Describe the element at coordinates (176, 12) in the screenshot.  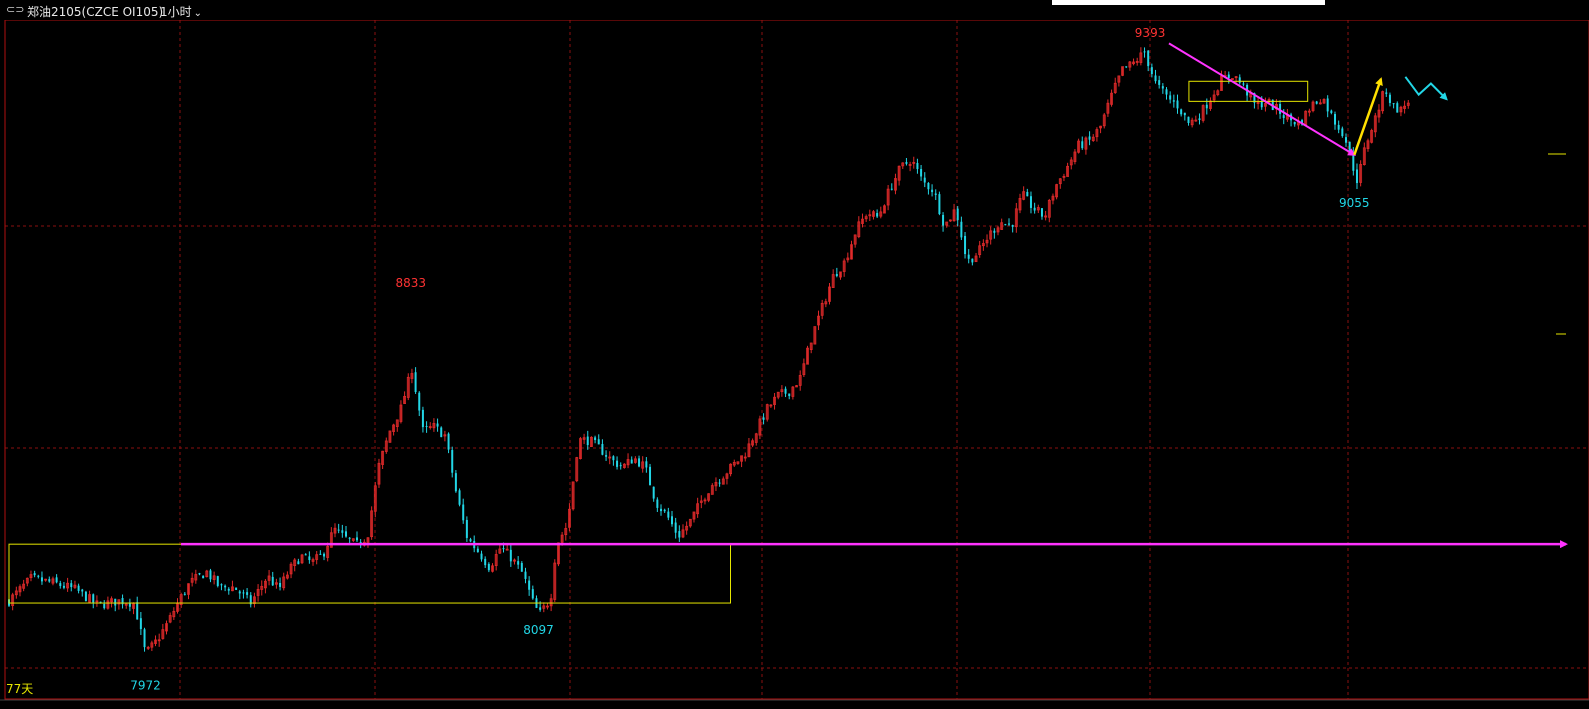
I see `period-label: 1小时` at that location.